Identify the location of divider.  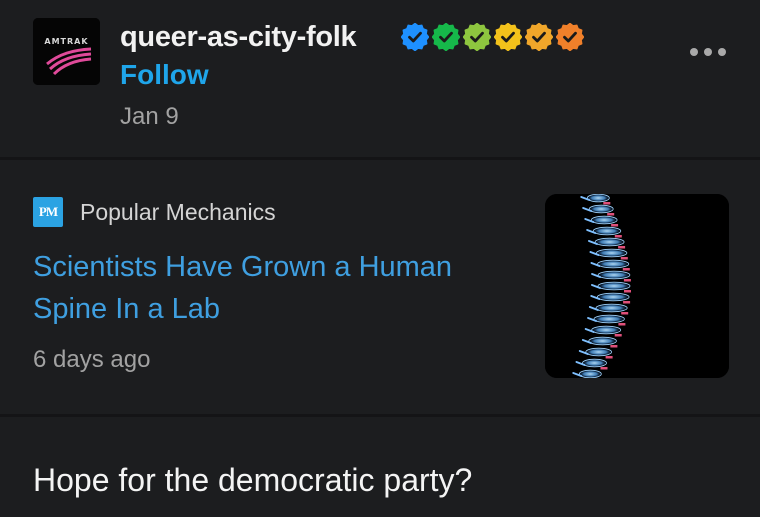
(380, 415).